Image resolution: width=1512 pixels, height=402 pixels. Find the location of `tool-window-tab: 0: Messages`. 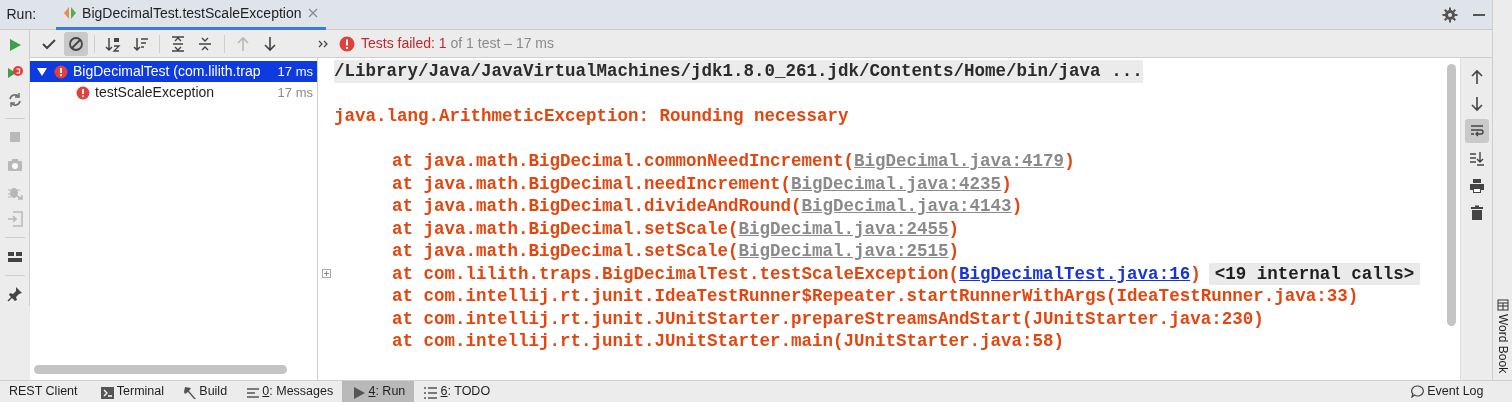

tool-window-tab: 0: Messages is located at coordinates (289, 391).